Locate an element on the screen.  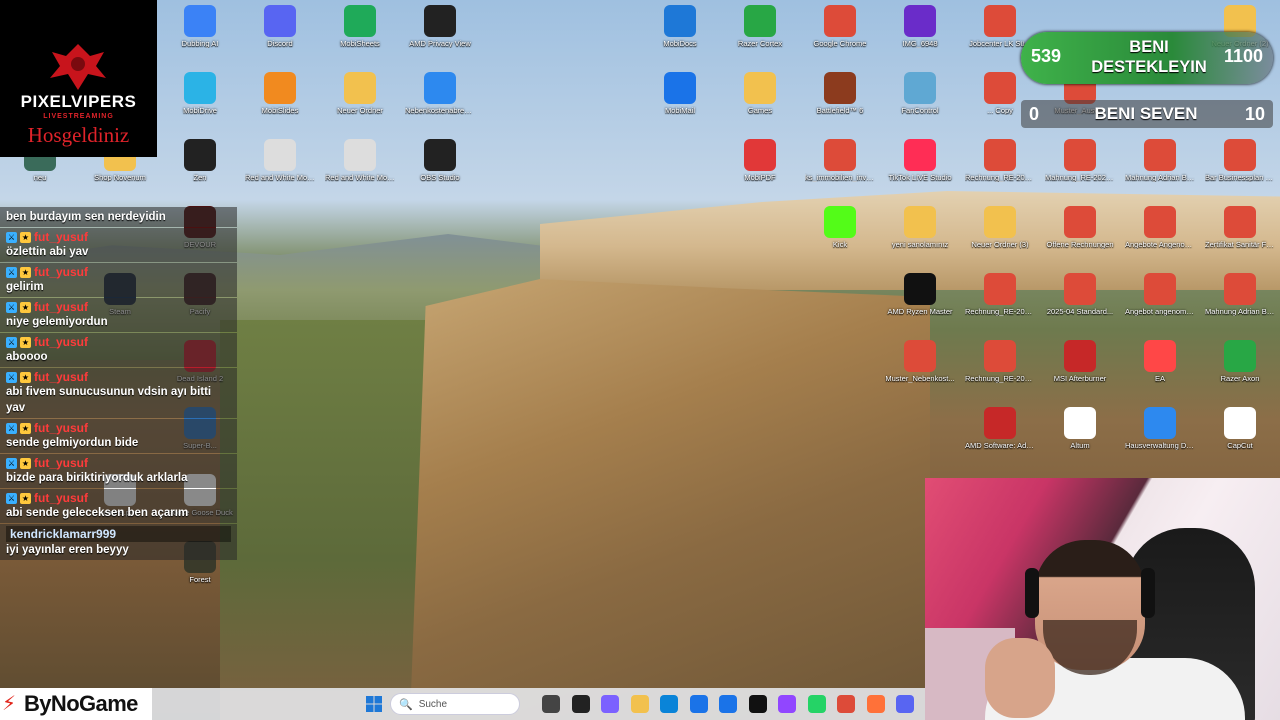
desktop-icon: Offene Rechnungen is located at coordinates (1080, 227).